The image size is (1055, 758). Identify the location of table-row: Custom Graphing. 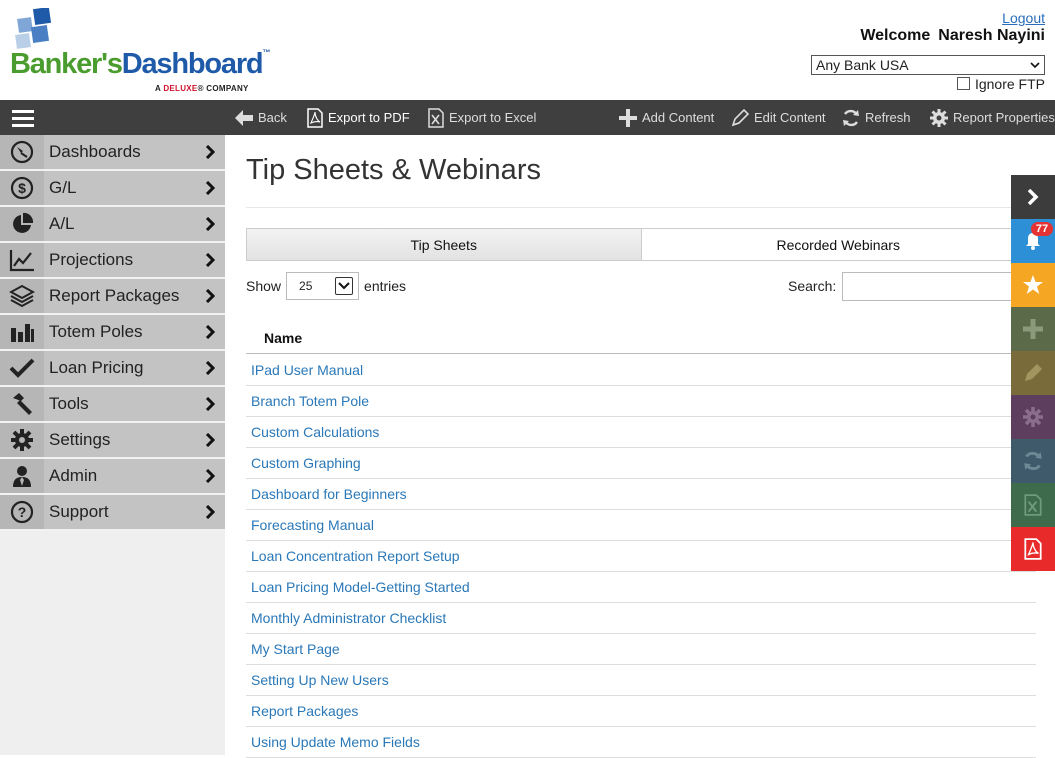
(641, 463).